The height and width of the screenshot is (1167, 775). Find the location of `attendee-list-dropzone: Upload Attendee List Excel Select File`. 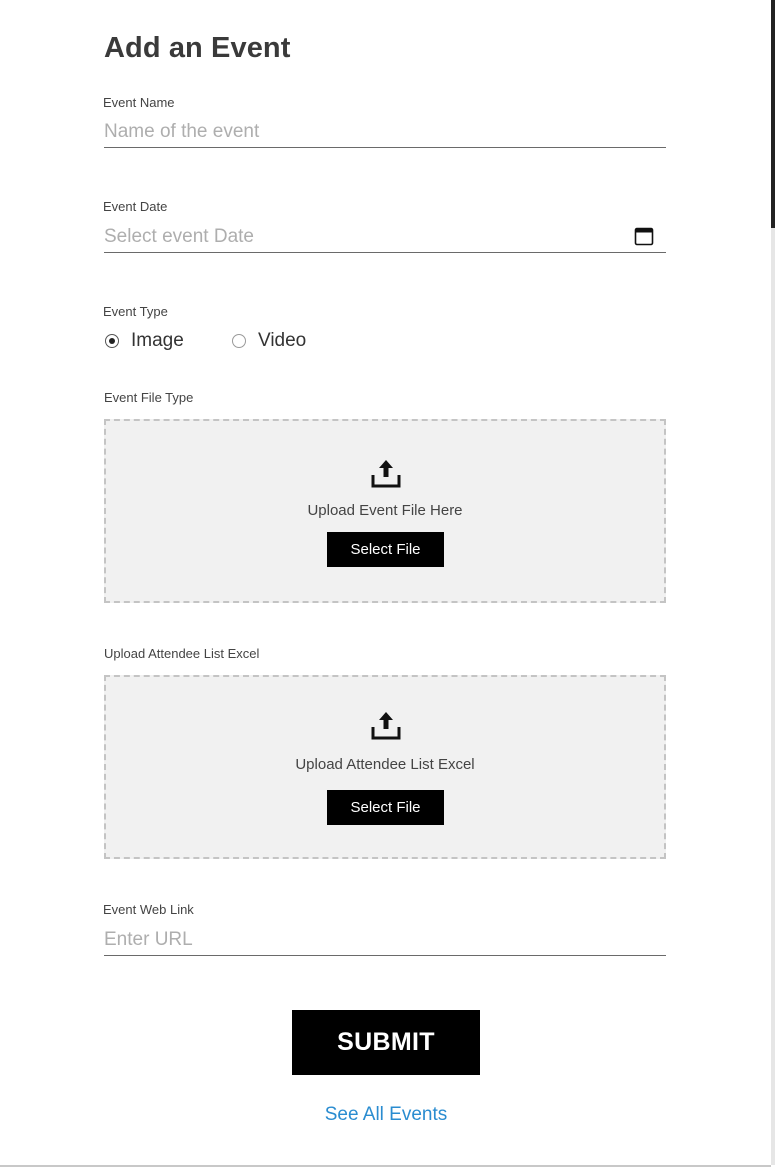

attendee-list-dropzone: Upload Attendee List Excel Select File is located at coordinates (385, 767).